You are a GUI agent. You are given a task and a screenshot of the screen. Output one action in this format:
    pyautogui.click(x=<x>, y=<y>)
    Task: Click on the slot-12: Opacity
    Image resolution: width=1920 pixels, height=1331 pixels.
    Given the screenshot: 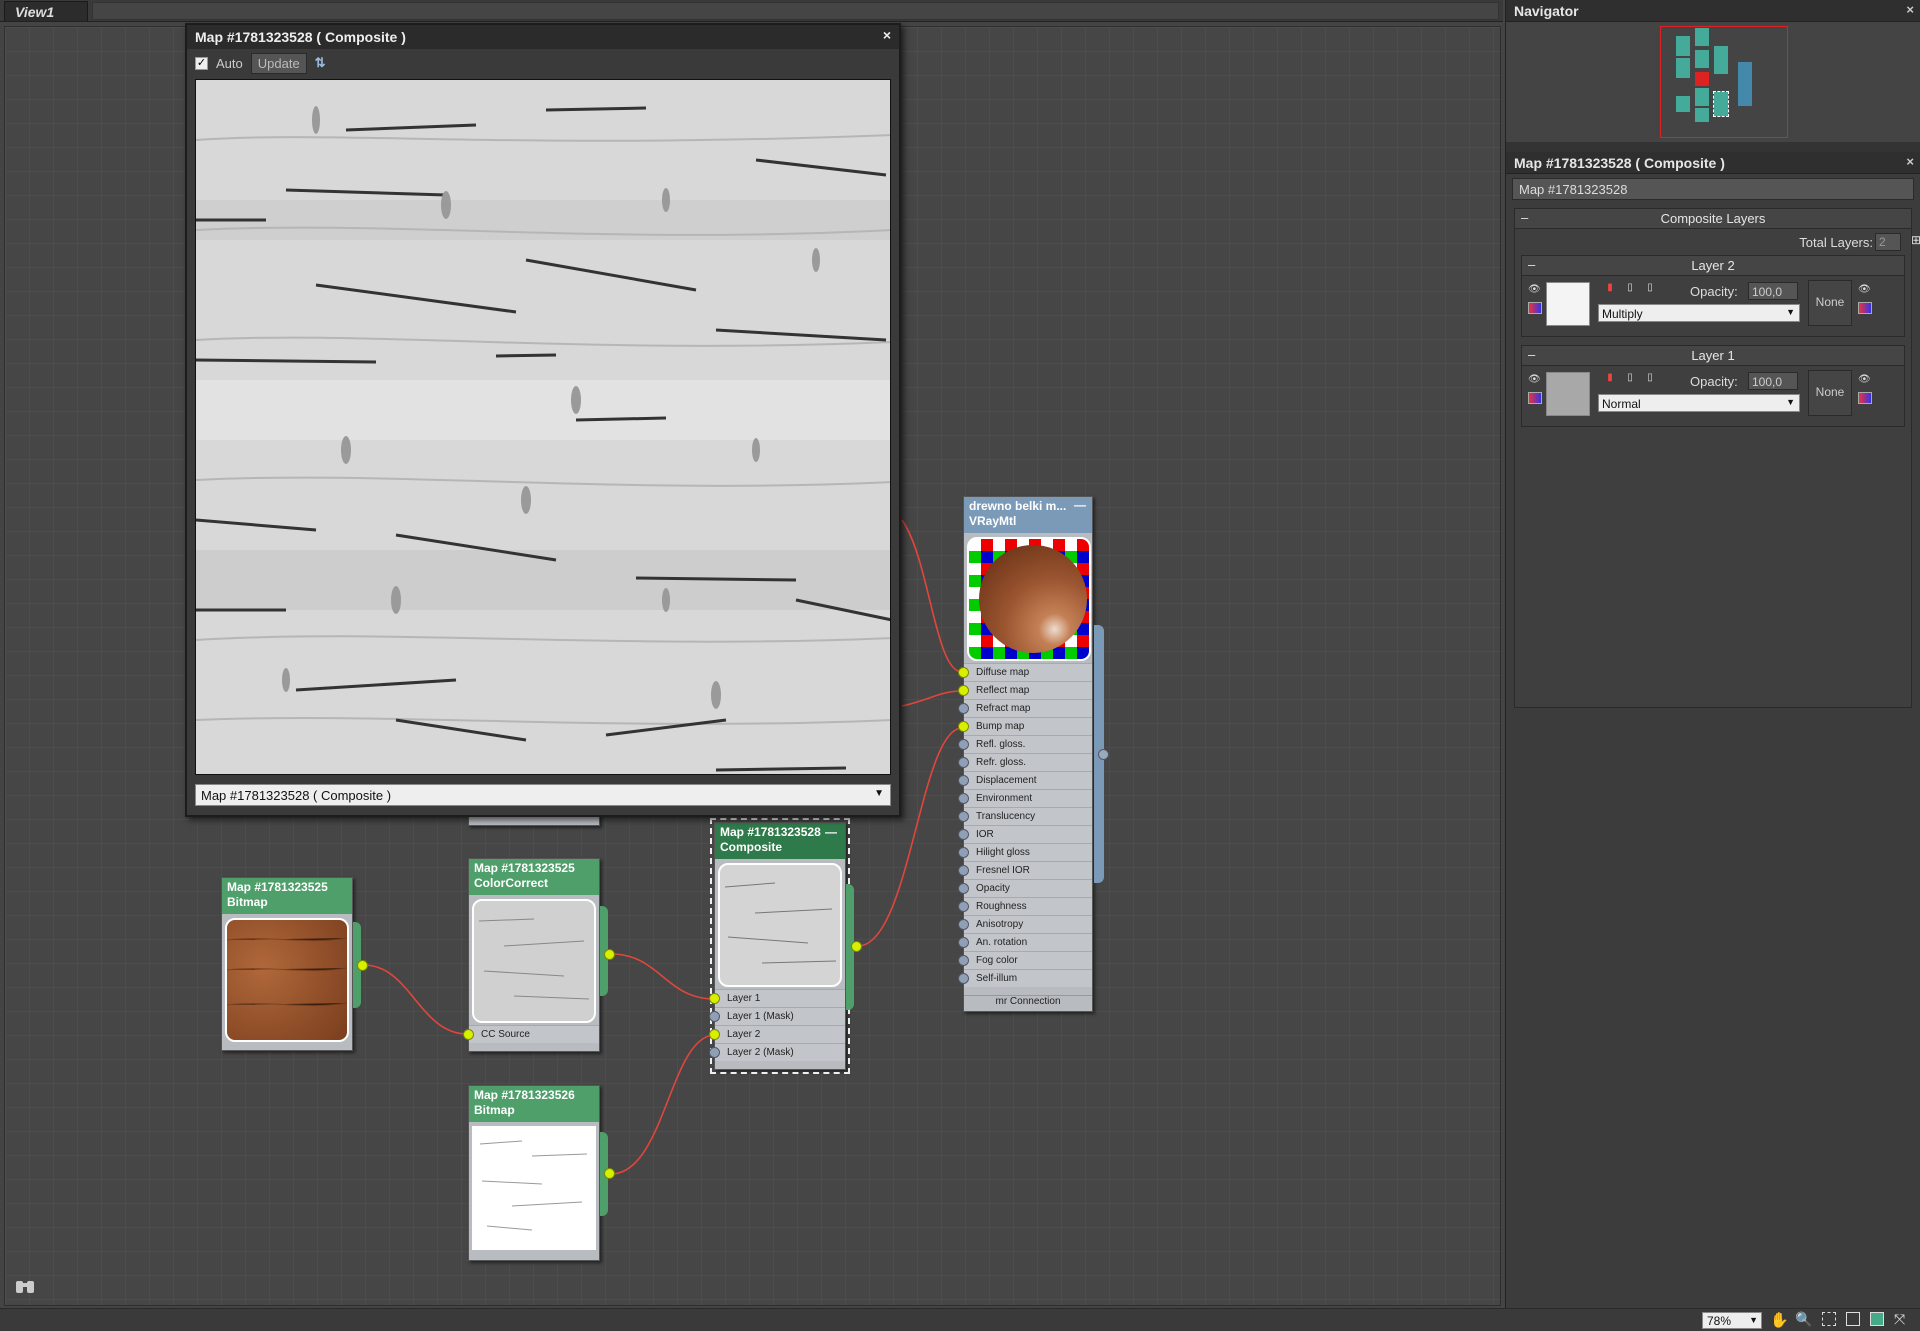 What is the action you would take?
    pyautogui.click(x=1025, y=888)
    